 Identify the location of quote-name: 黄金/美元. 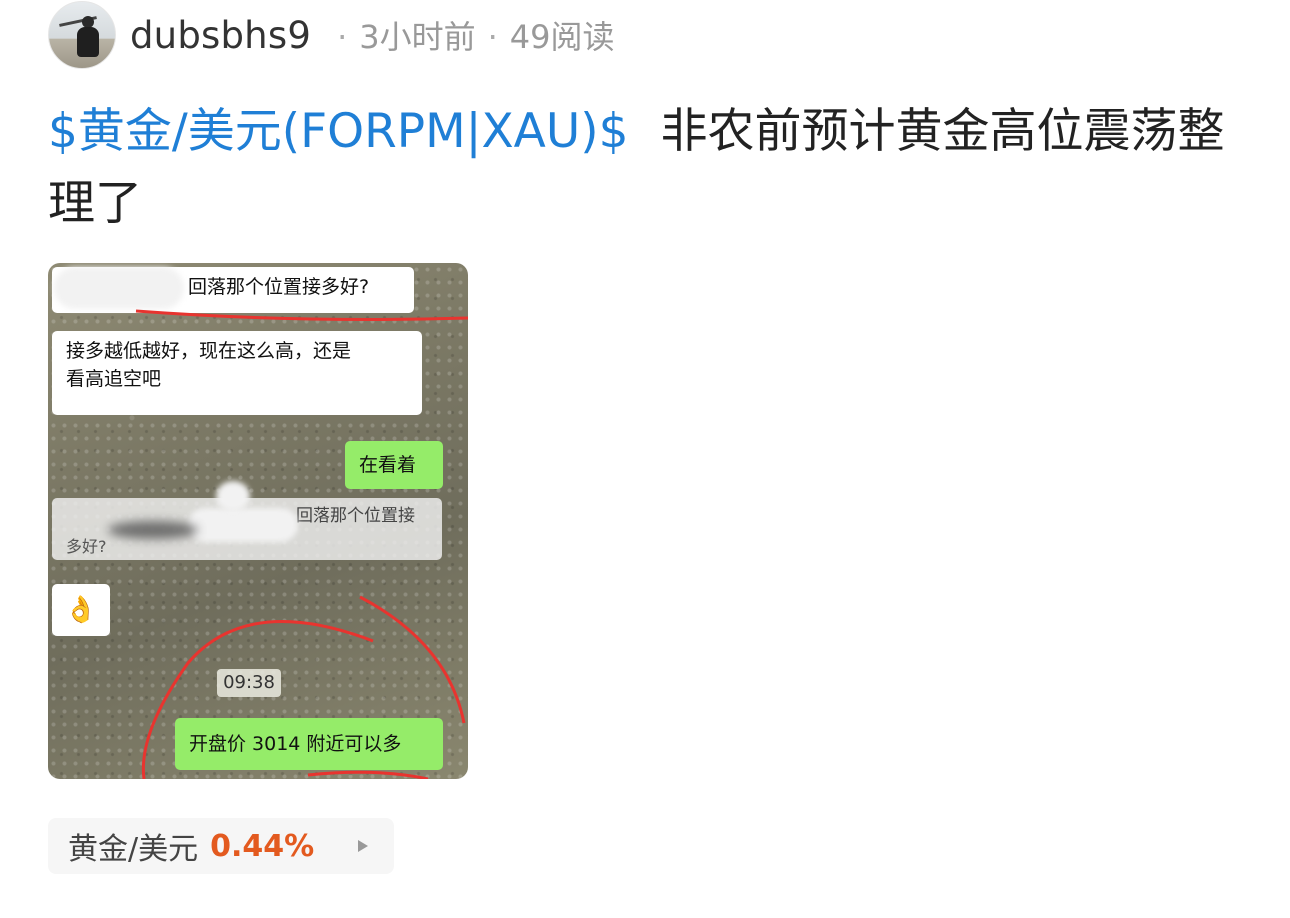
(133, 849).